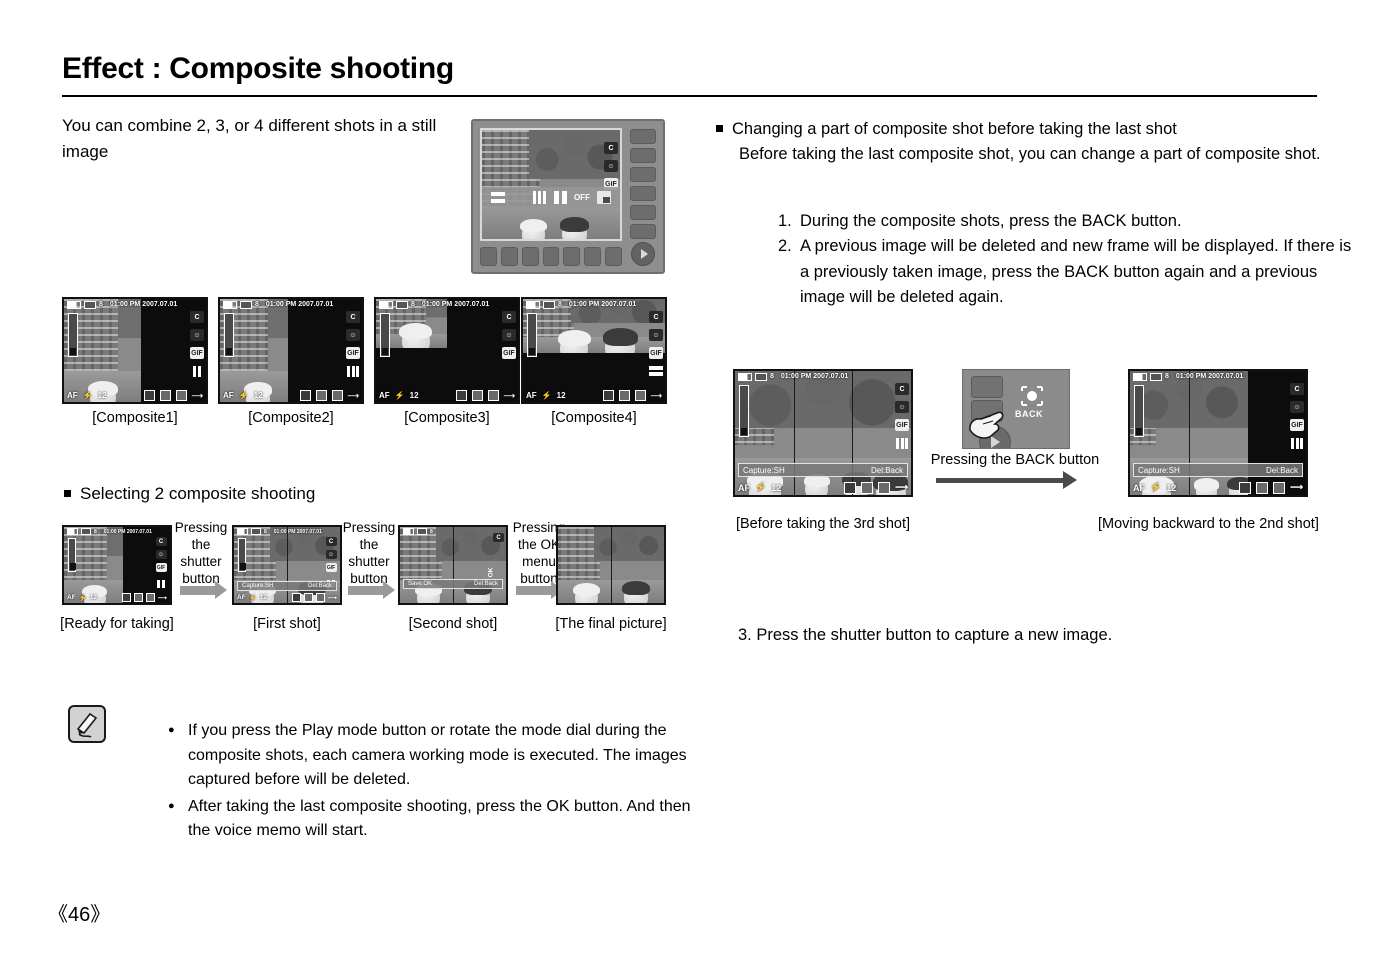  I want to click on scene-foliage, so click(629, 544).